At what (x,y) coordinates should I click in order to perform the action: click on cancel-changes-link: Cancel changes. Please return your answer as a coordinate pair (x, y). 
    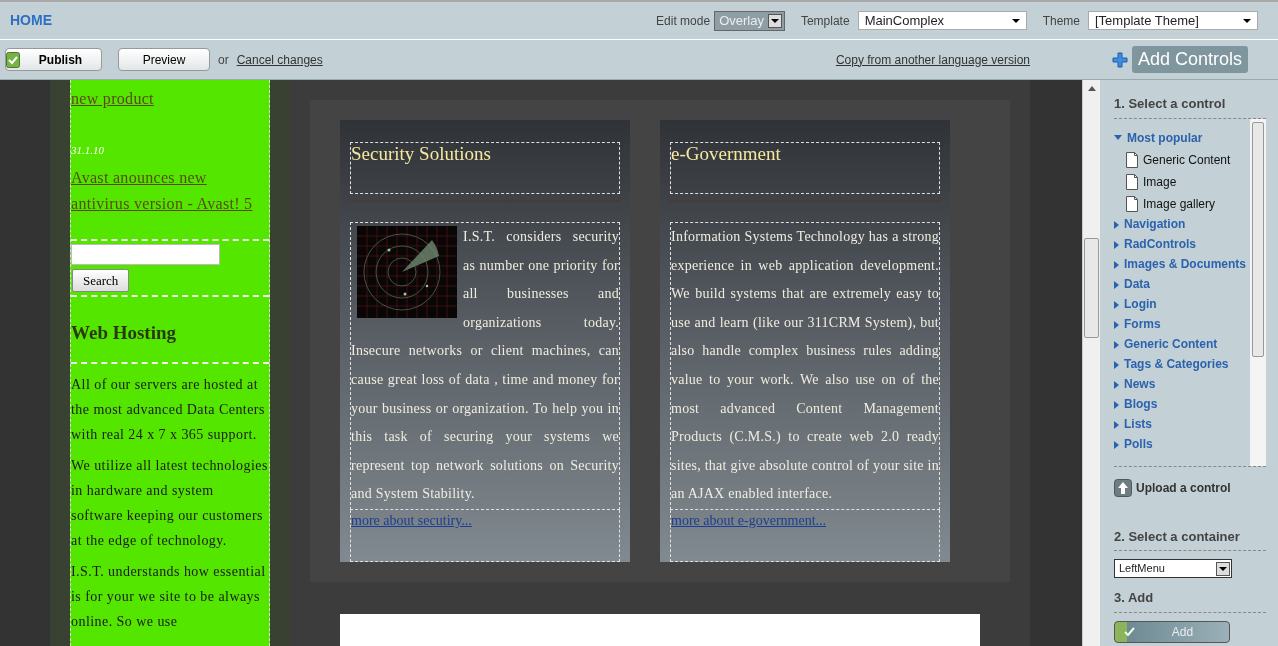
    Looking at the image, I should click on (279, 59).